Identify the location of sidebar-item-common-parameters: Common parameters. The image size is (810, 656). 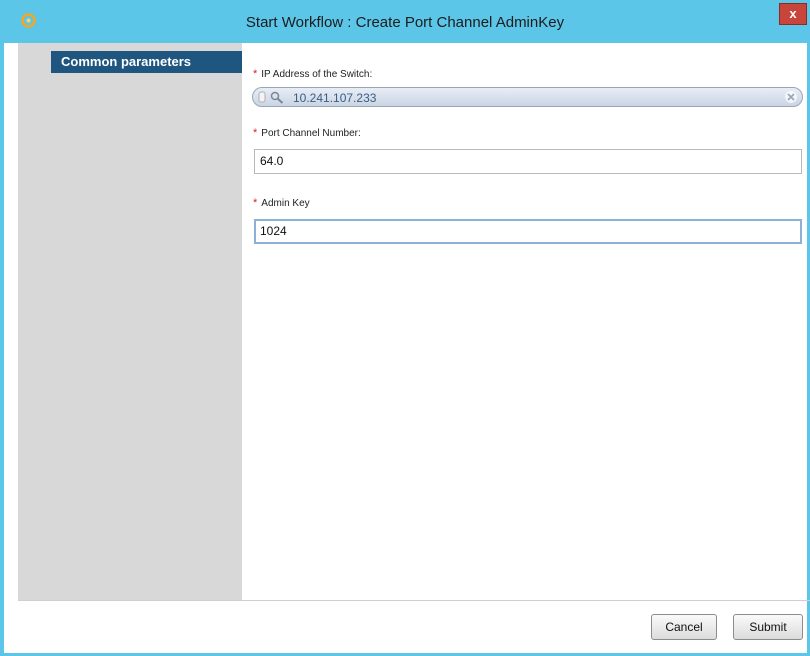
(146, 62).